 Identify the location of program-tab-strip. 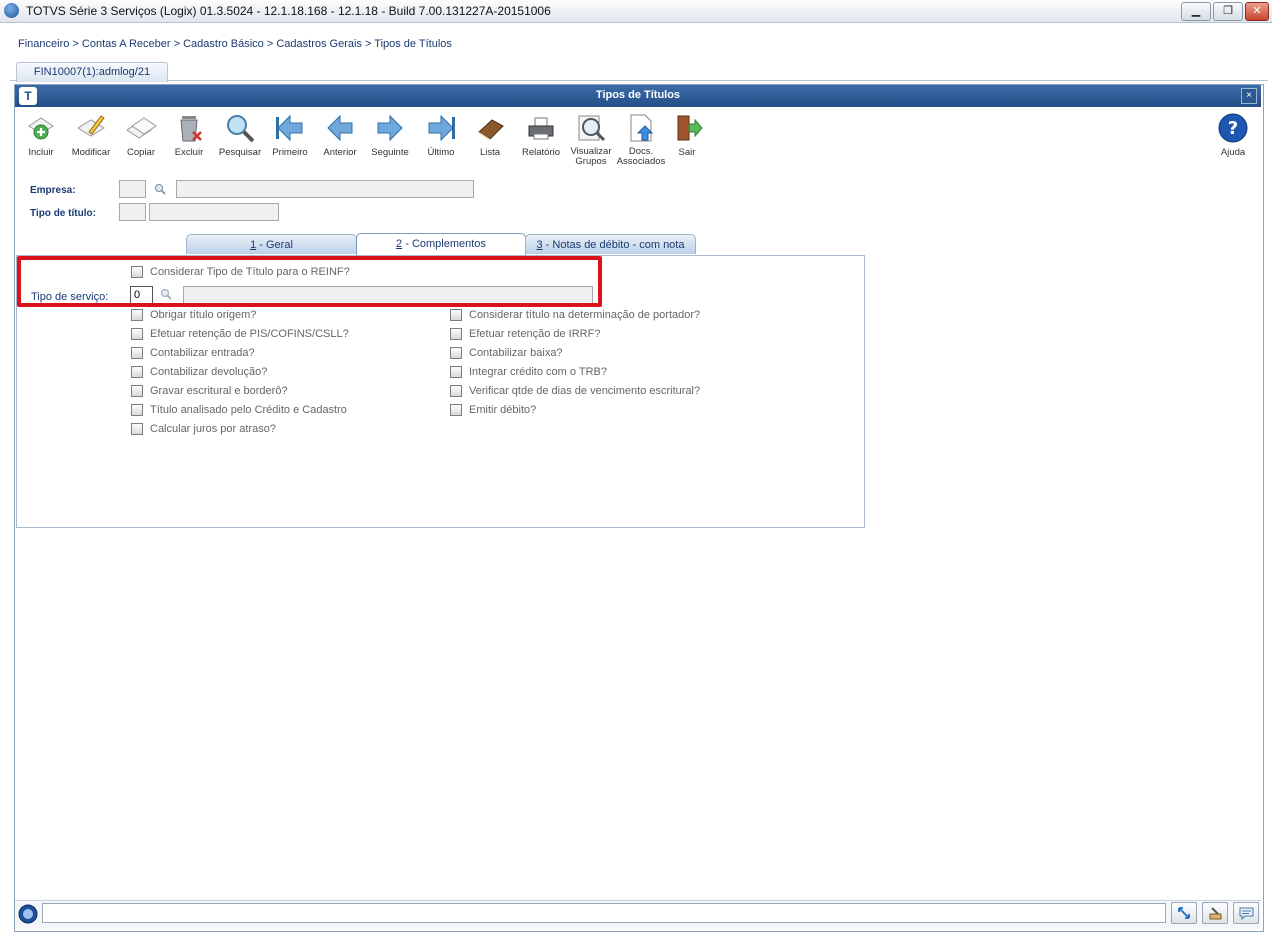
(639, 80).